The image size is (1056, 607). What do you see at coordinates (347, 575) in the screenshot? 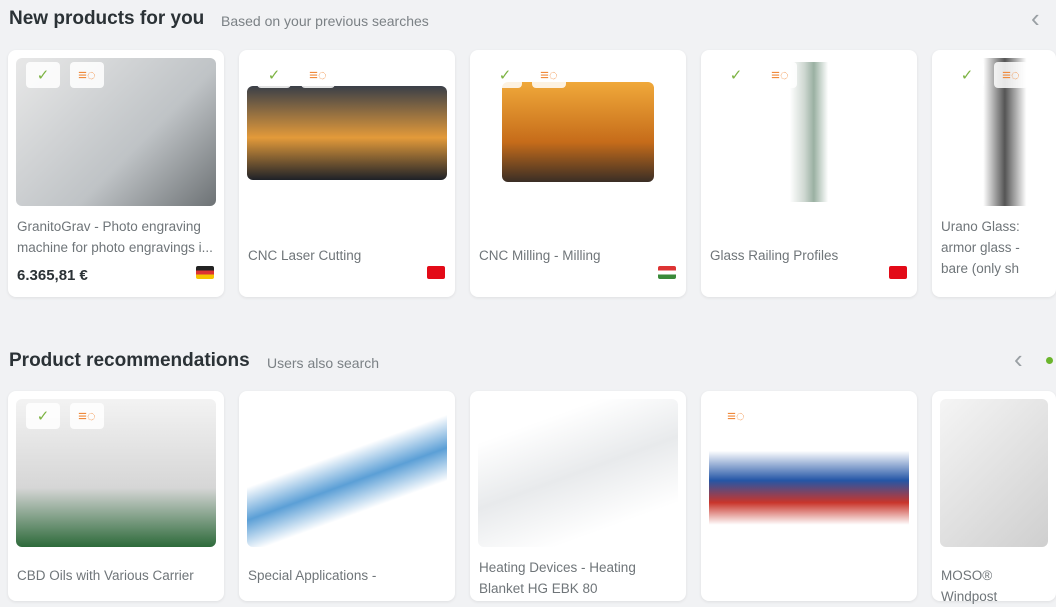
I see `product-name: Special Applications -` at bounding box center [347, 575].